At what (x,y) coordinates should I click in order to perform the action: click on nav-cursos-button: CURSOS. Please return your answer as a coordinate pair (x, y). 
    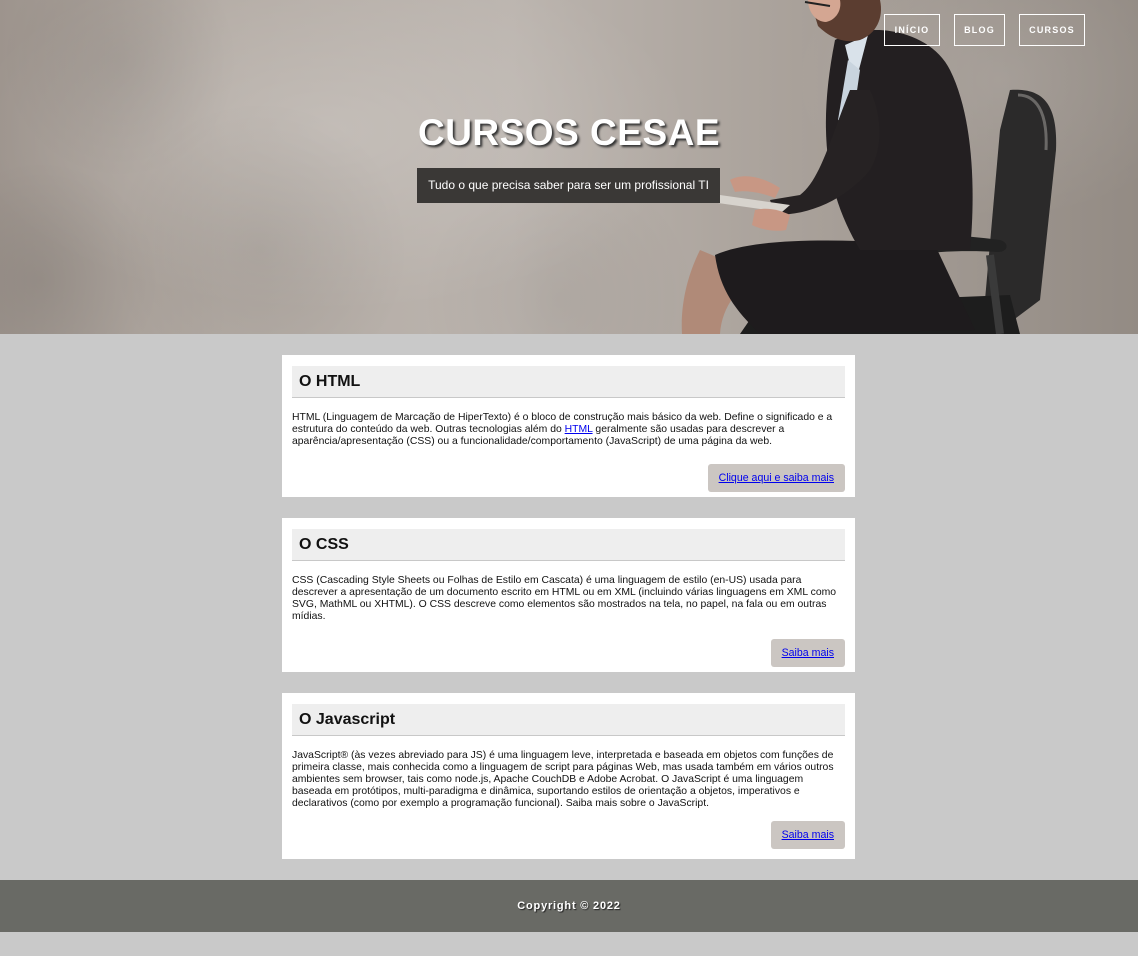
    Looking at the image, I should click on (1052, 30).